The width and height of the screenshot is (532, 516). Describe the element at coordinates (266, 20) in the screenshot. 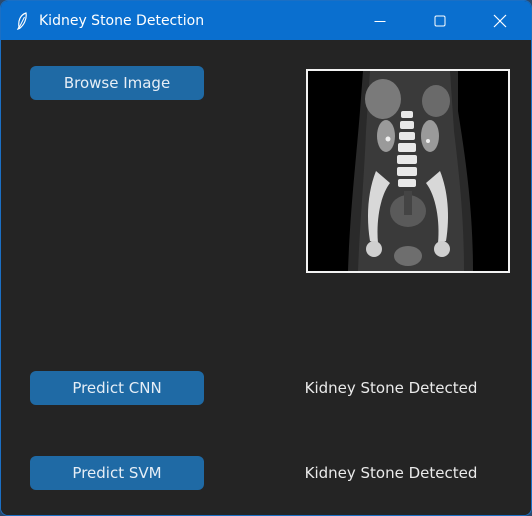

I see `title-bar: Kidney Stone Detection` at that location.